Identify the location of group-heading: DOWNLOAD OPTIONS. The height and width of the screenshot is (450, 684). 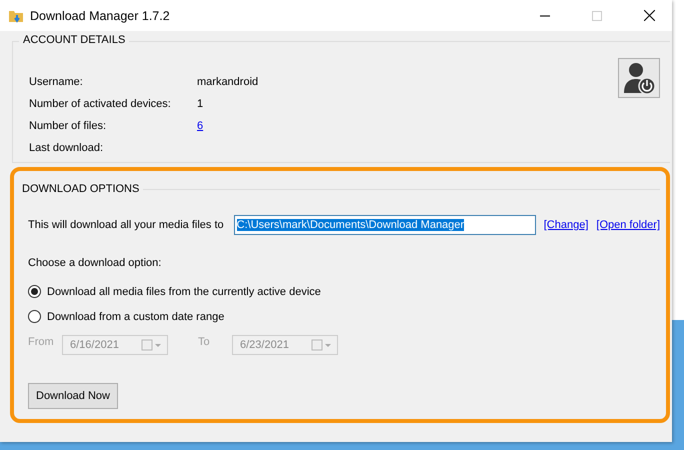
(81, 189).